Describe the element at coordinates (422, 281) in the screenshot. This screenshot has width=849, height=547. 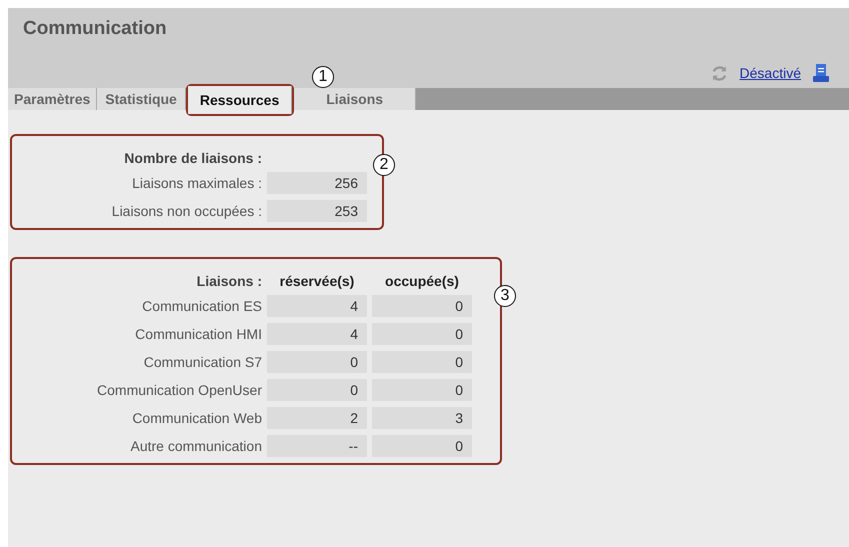
I see `column-header: occupée(s)` at that location.